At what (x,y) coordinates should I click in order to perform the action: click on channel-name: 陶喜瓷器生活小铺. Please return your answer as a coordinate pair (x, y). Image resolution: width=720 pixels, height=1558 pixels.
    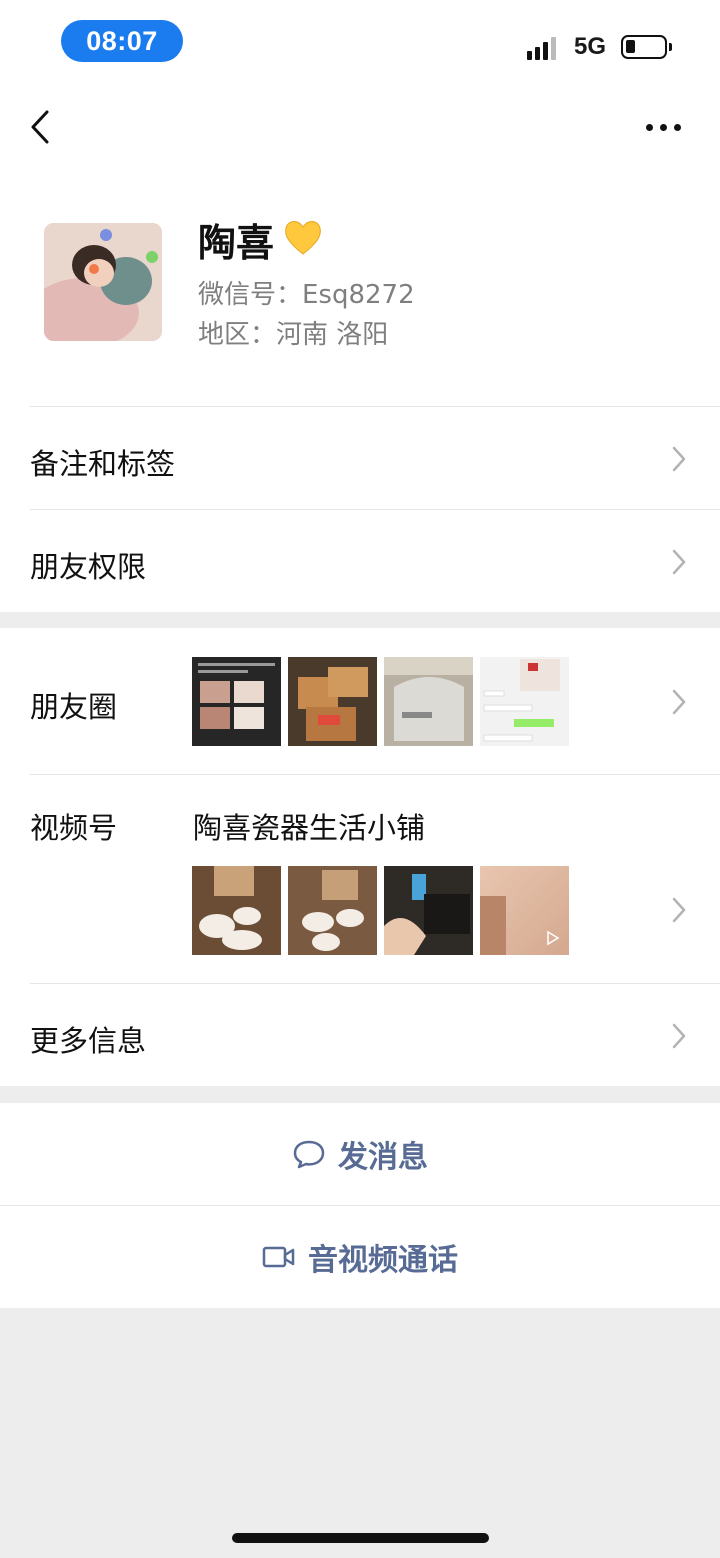
    Looking at the image, I should click on (309, 828).